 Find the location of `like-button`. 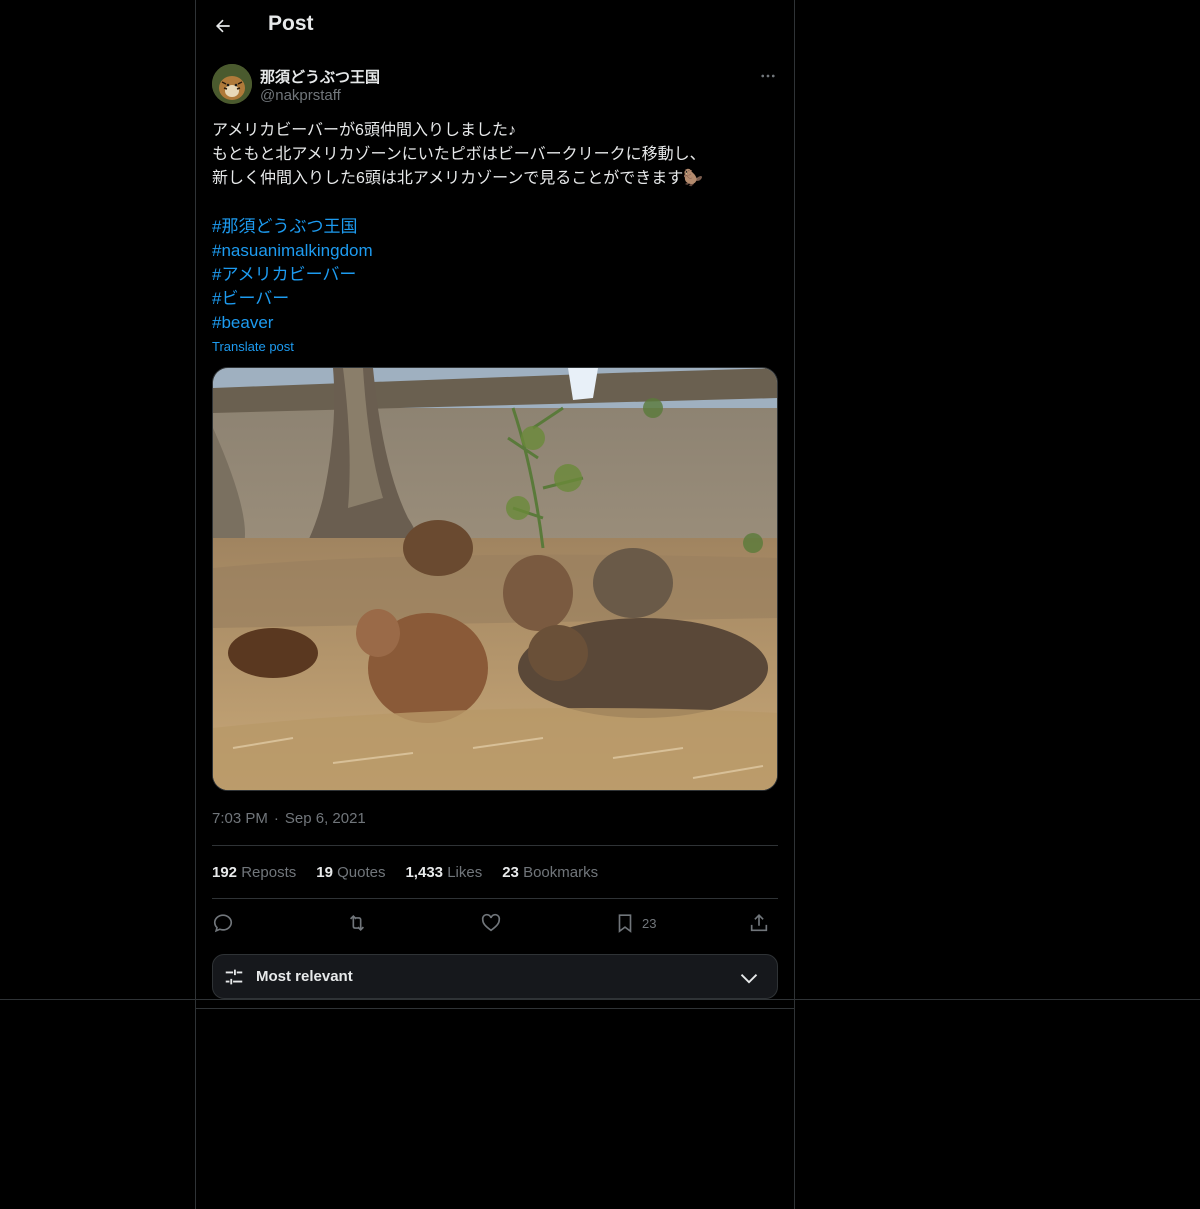

like-button is located at coordinates (491, 923).